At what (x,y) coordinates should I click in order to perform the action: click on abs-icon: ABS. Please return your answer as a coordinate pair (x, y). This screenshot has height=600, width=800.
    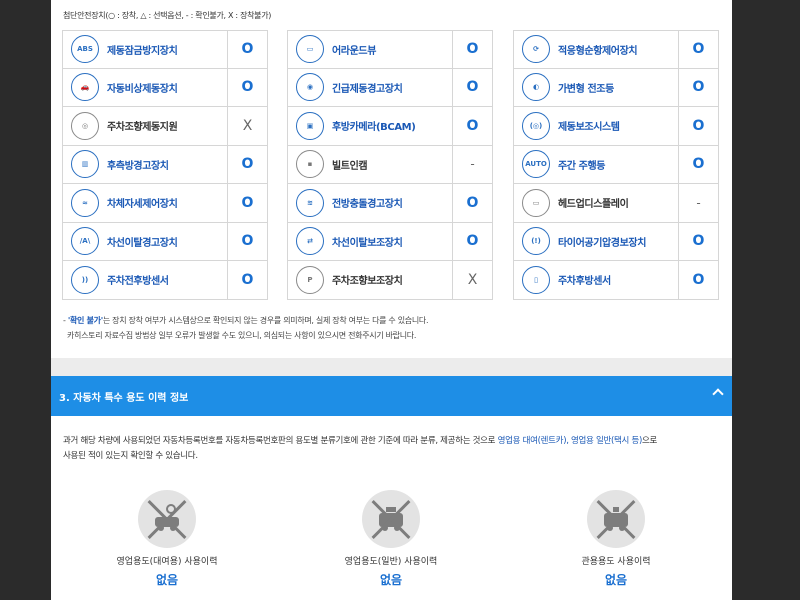
    Looking at the image, I should click on (85, 49).